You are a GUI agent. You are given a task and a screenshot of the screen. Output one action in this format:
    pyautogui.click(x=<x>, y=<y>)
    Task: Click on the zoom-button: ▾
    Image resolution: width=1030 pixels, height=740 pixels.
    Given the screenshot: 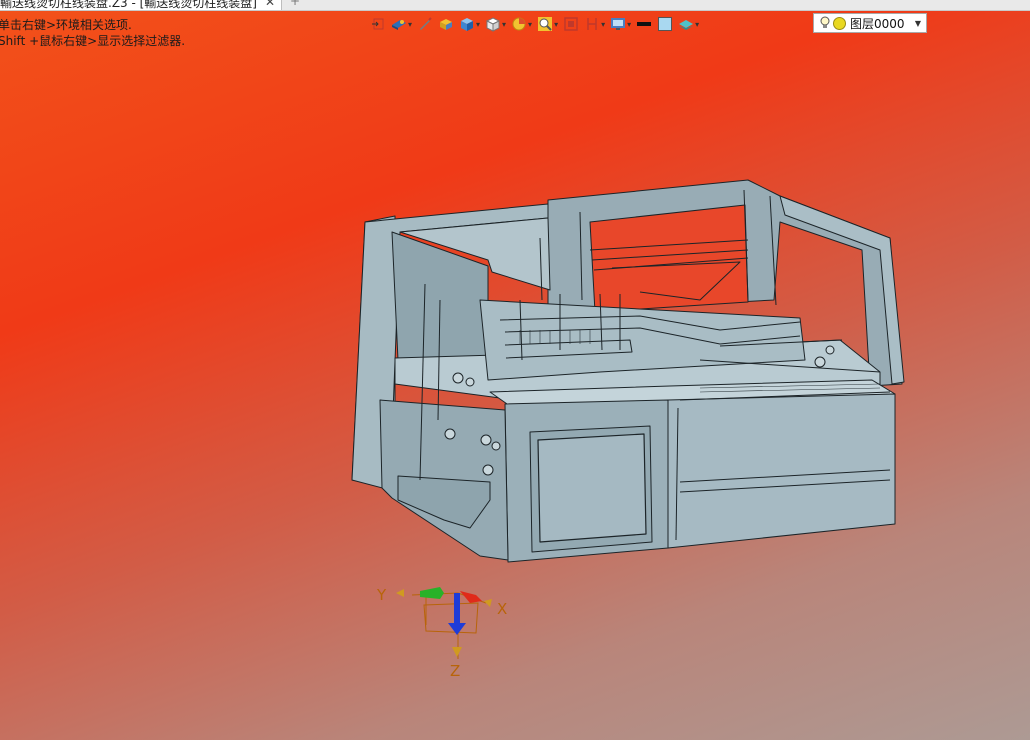 What is the action you would take?
    pyautogui.click(x=547, y=24)
    